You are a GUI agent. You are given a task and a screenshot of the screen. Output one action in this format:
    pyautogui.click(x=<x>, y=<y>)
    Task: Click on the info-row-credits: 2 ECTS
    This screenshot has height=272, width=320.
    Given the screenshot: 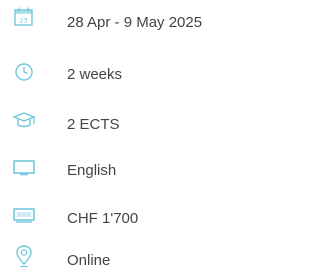 What is the action you would take?
    pyautogui.click(x=125, y=121)
    